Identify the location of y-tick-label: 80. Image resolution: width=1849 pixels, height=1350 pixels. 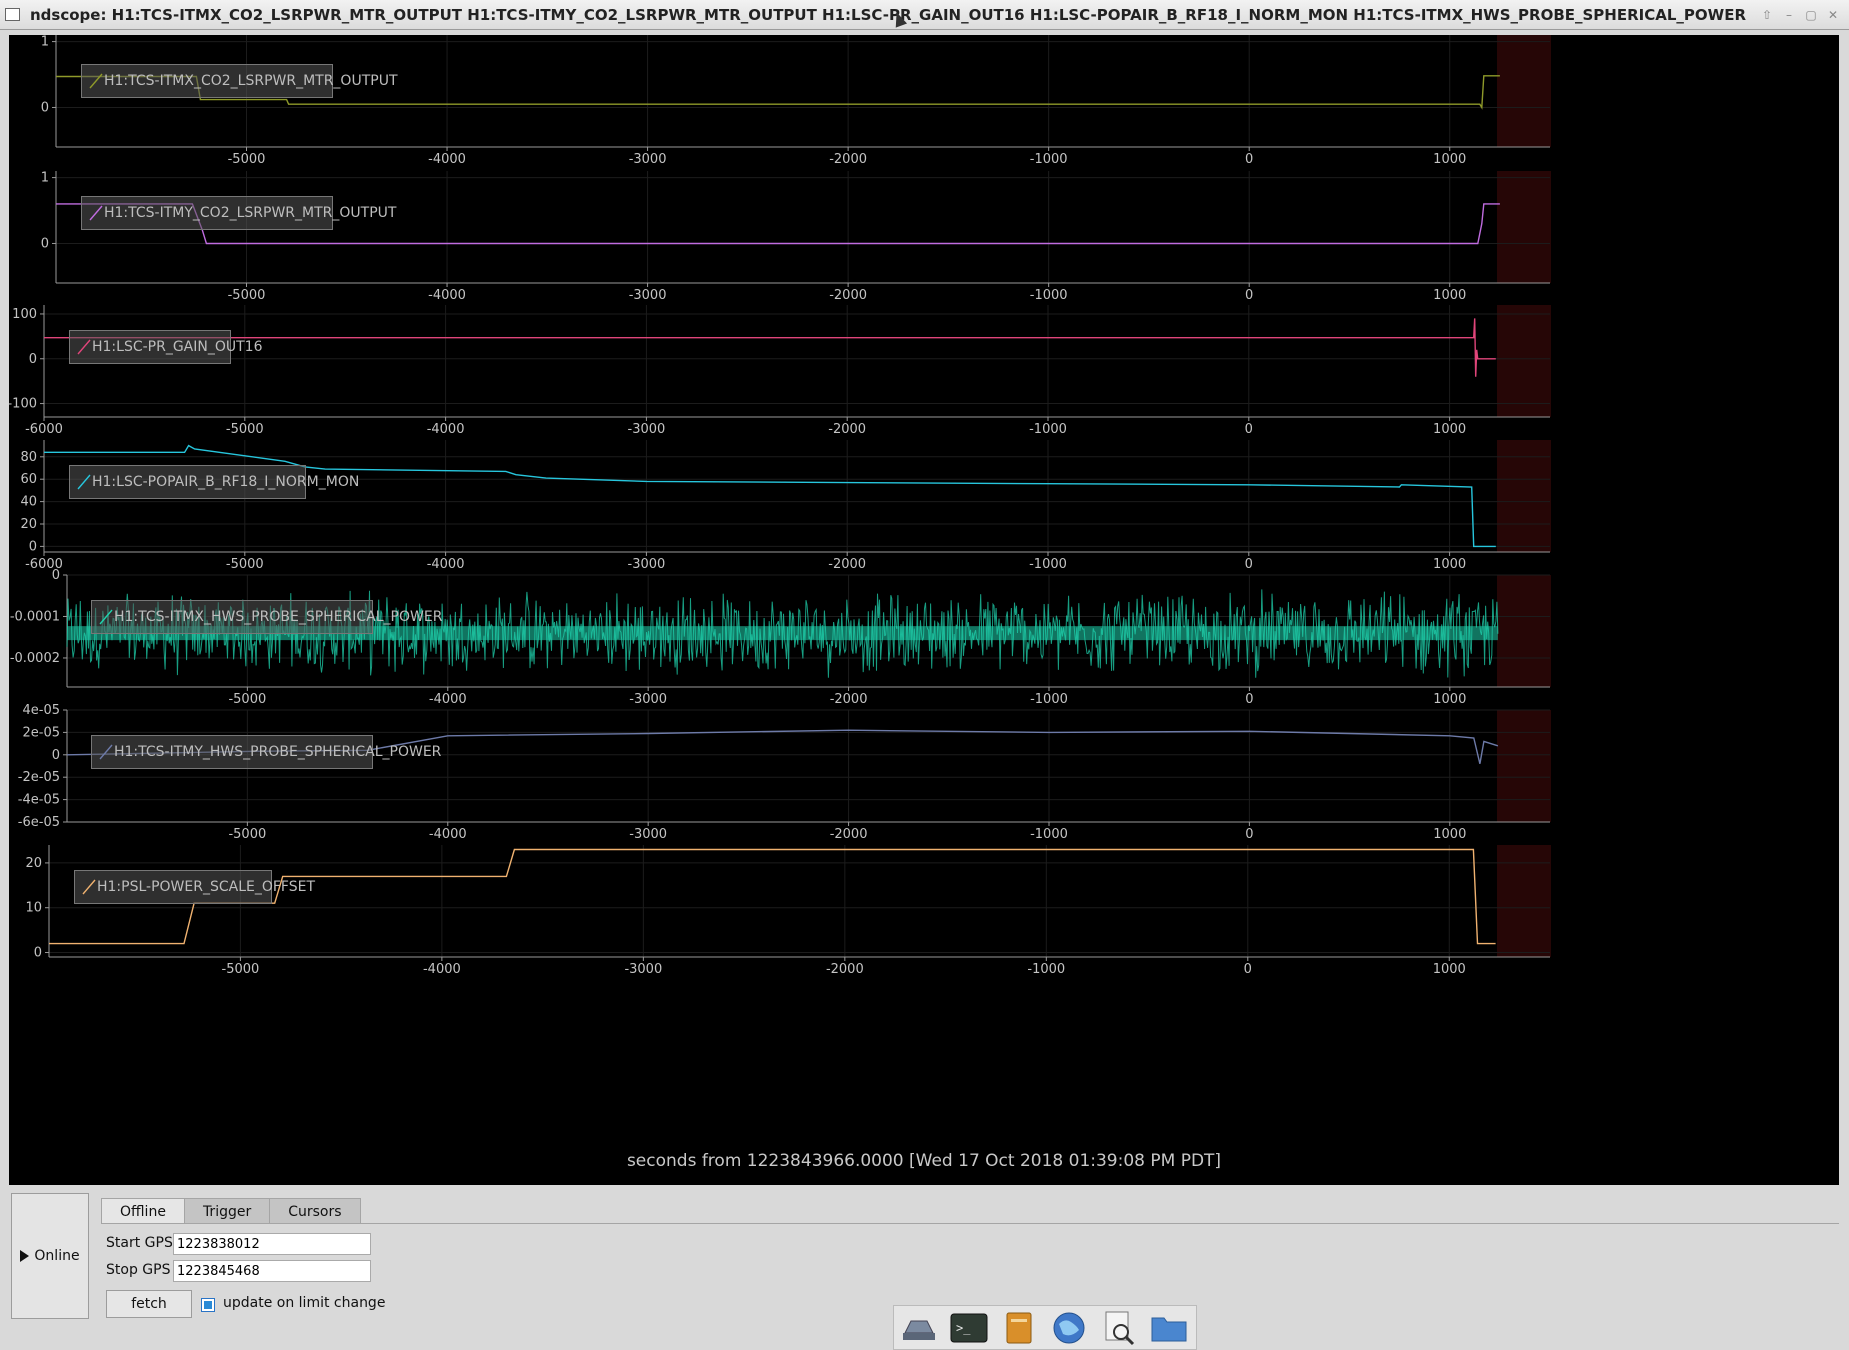
(28, 457).